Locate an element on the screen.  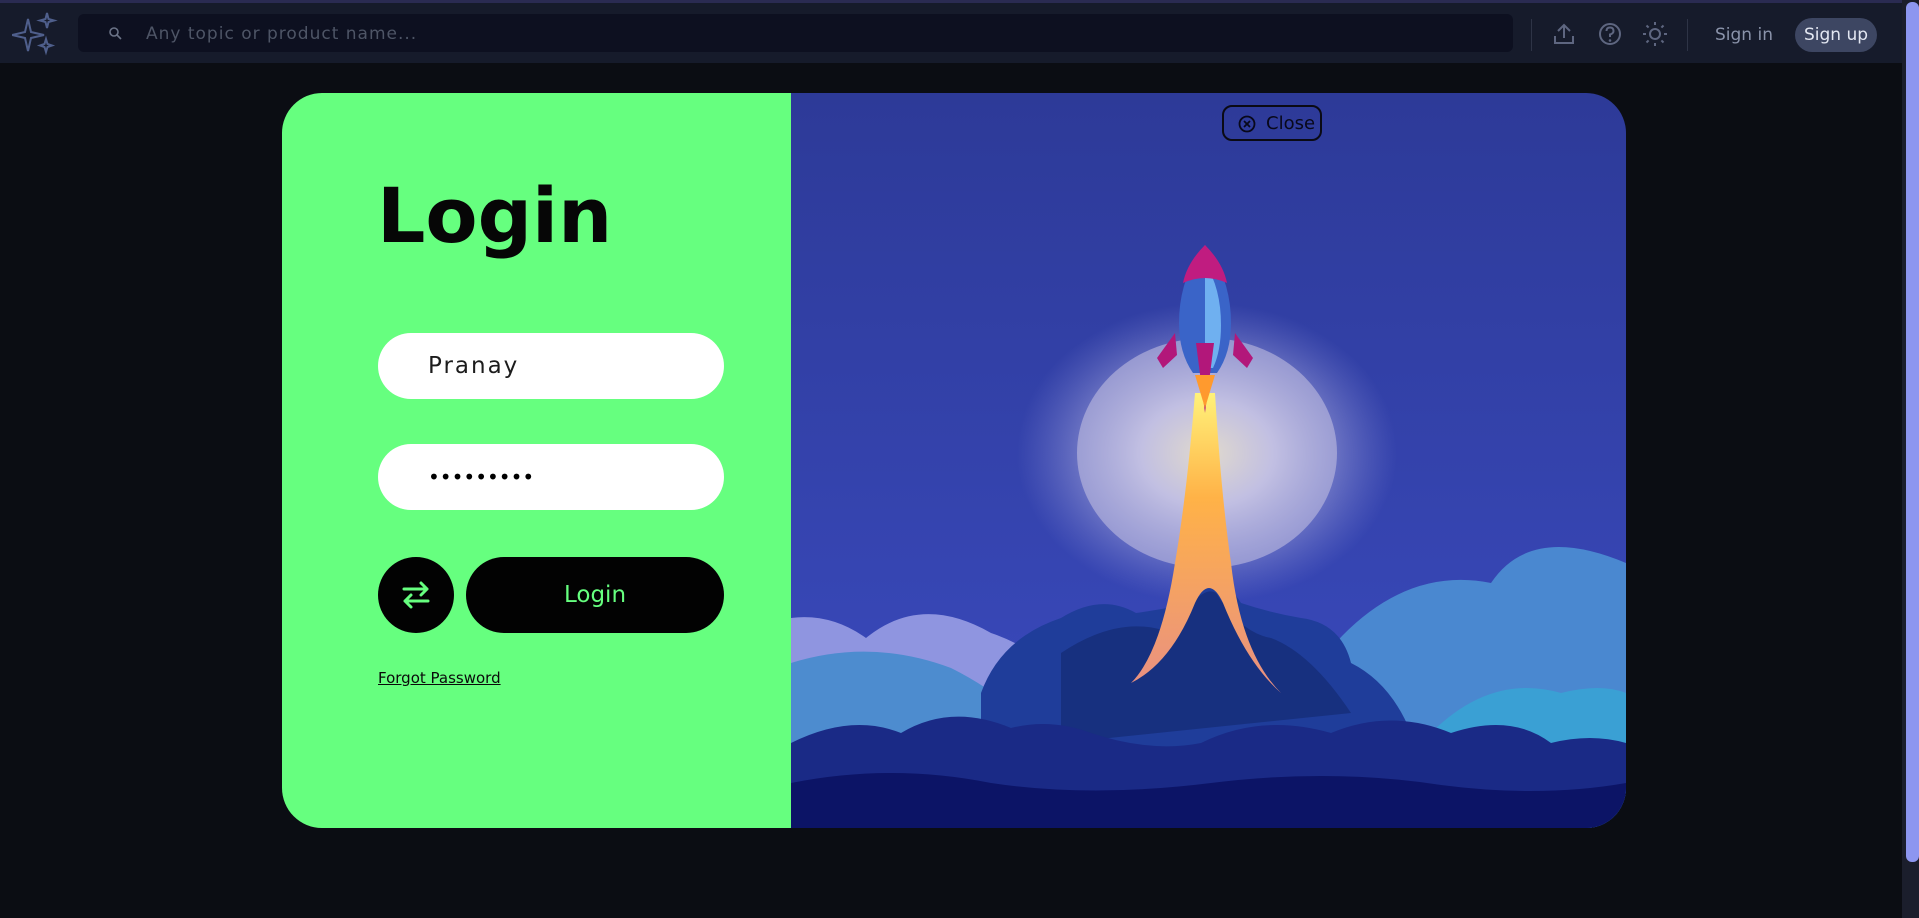
theme-sun-icon is located at coordinates (1655, 34).